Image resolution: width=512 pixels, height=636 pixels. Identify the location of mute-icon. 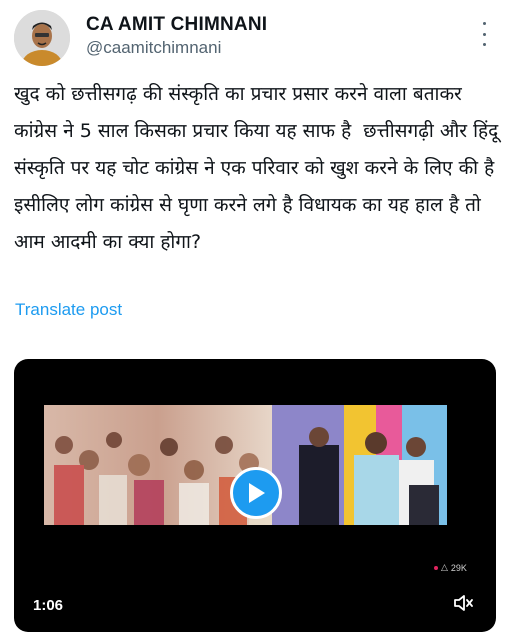
(463, 603).